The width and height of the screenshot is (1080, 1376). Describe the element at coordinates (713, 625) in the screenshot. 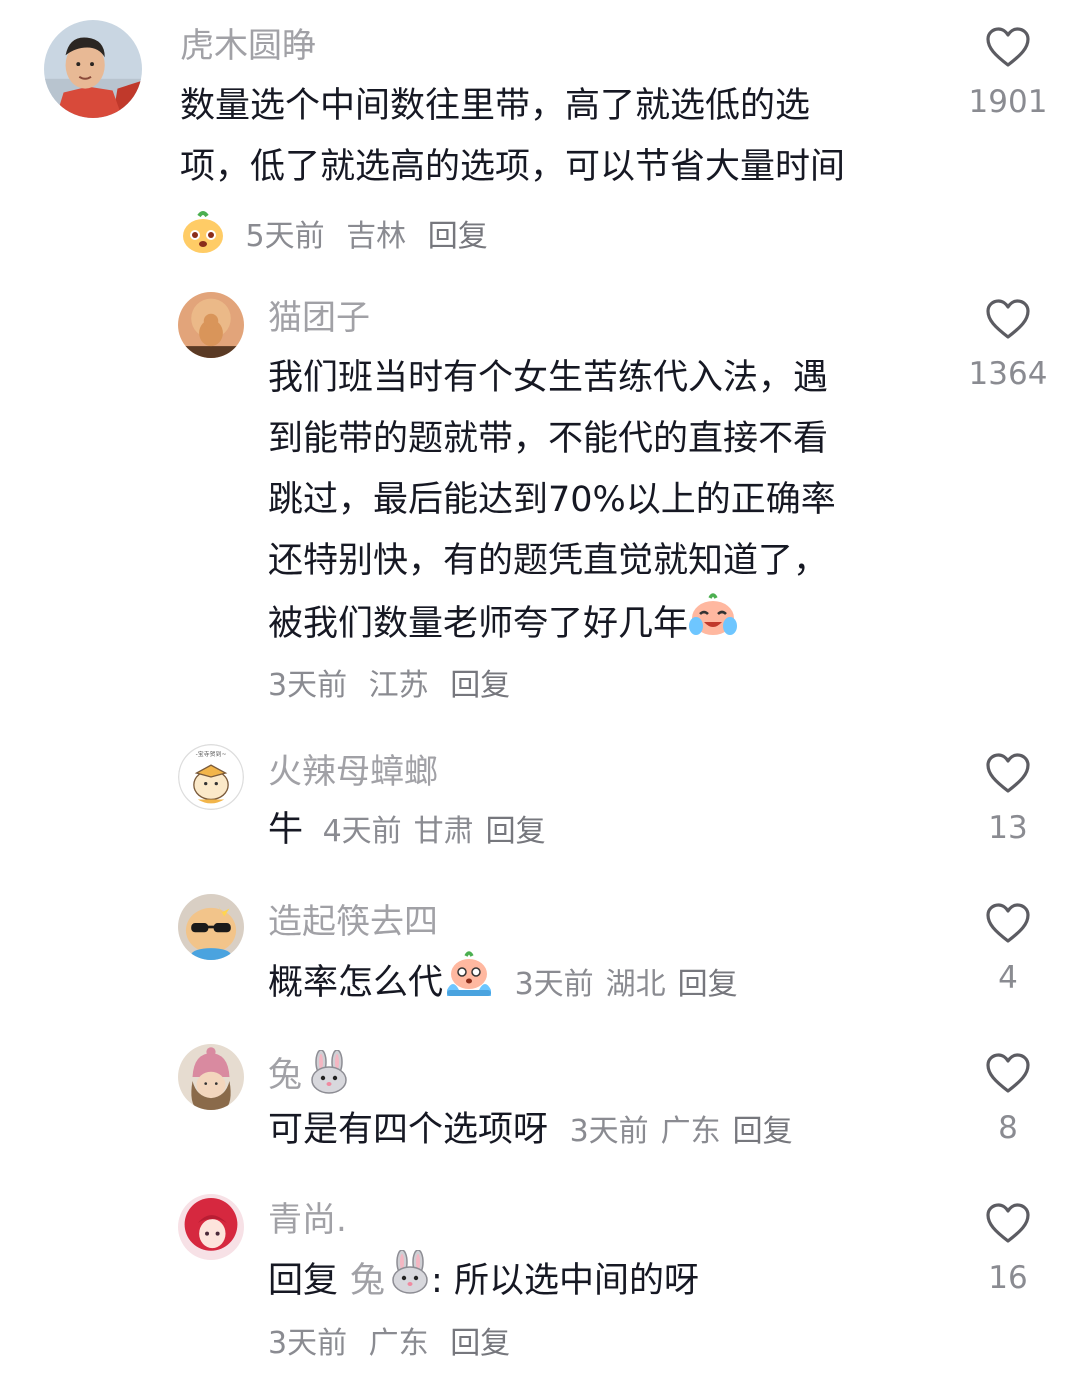

I see `crying-face-emoji` at that location.